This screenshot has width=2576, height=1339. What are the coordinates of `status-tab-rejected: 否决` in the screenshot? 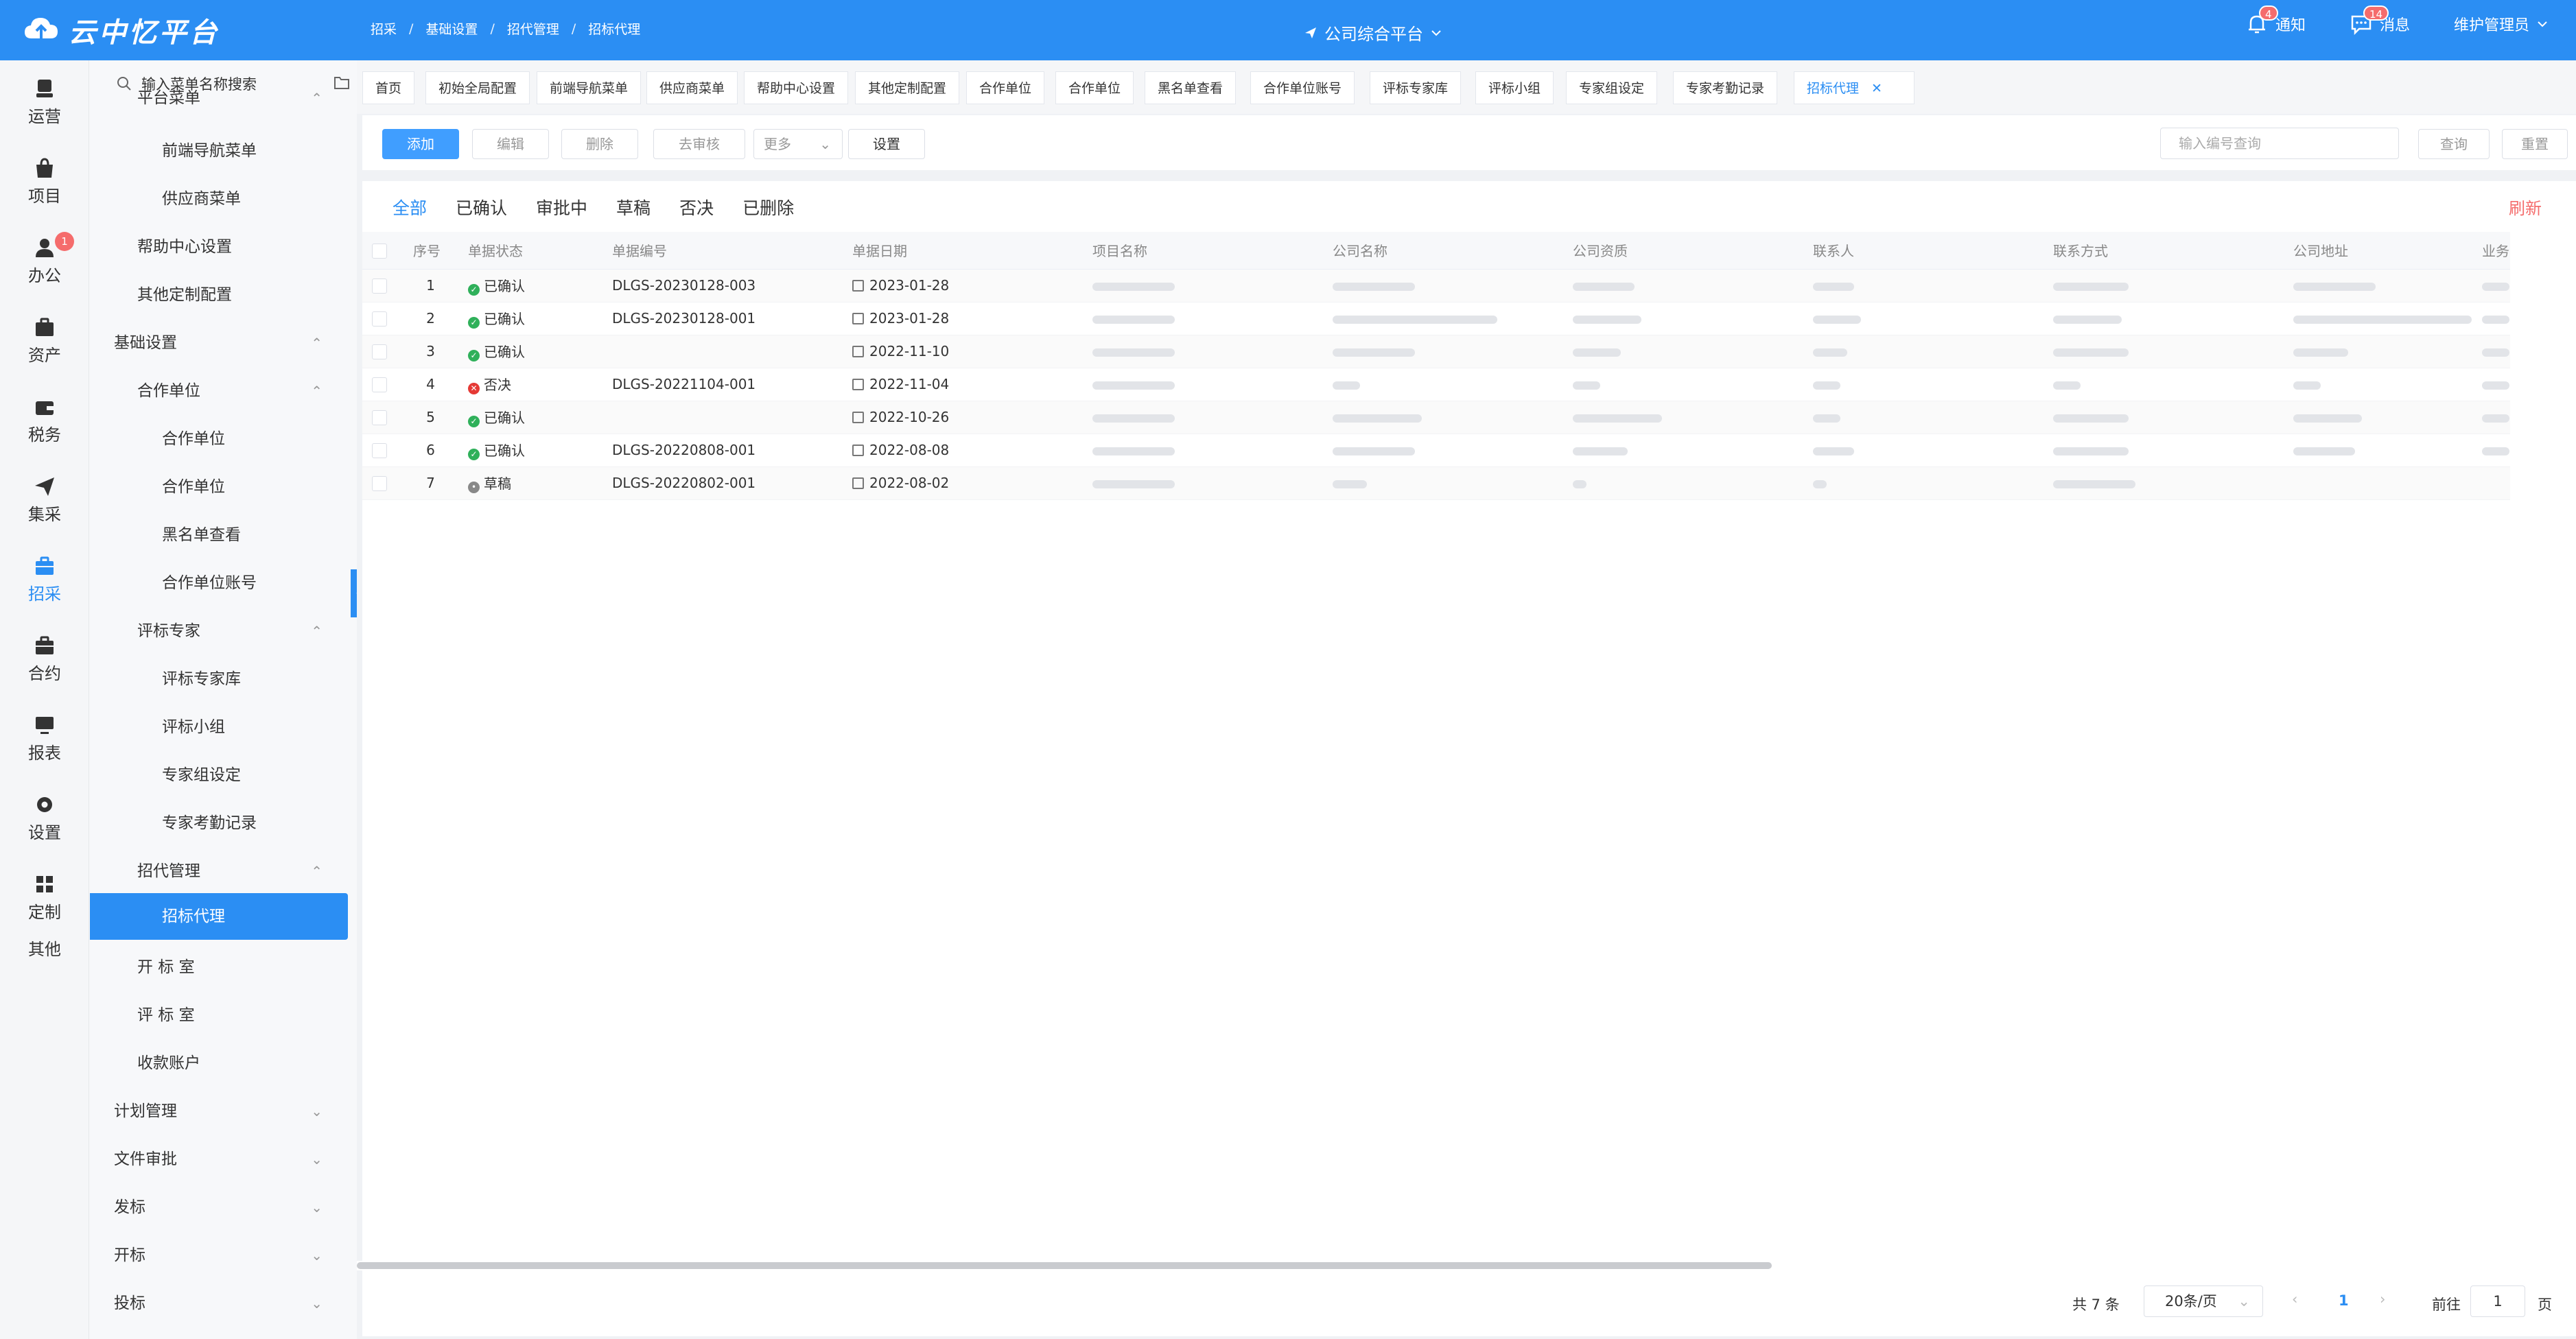 It's located at (696, 207).